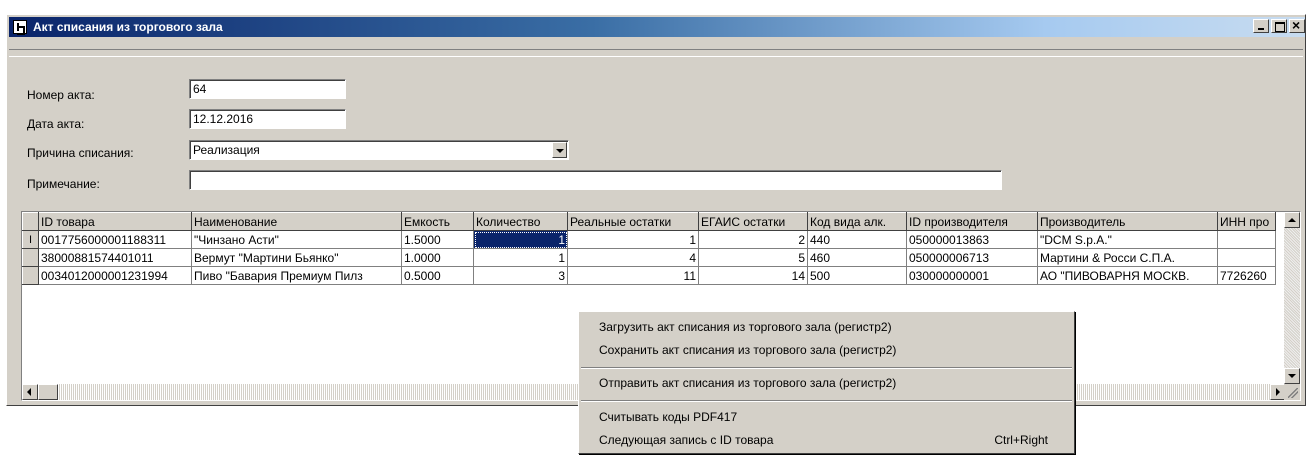 The height and width of the screenshot is (455, 1306). What do you see at coordinates (128, 27) in the screenshot?
I see `window-title: Акт списания из торгового зала` at bounding box center [128, 27].